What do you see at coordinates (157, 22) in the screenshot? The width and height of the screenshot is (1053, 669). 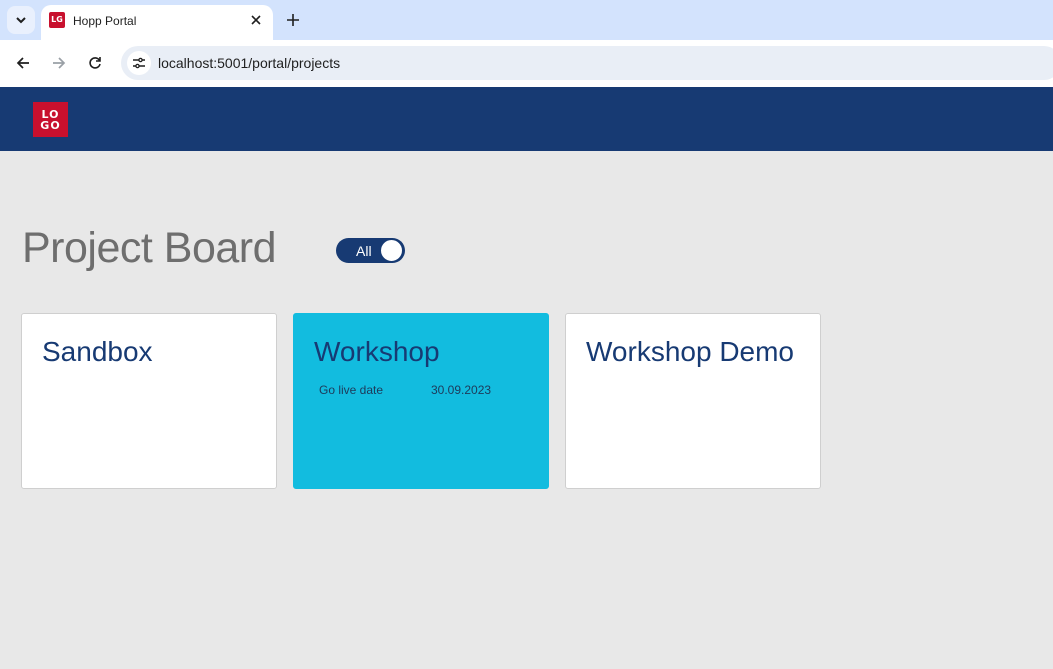 I see `browser-tab: LG Hopp Portal` at bounding box center [157, 22].